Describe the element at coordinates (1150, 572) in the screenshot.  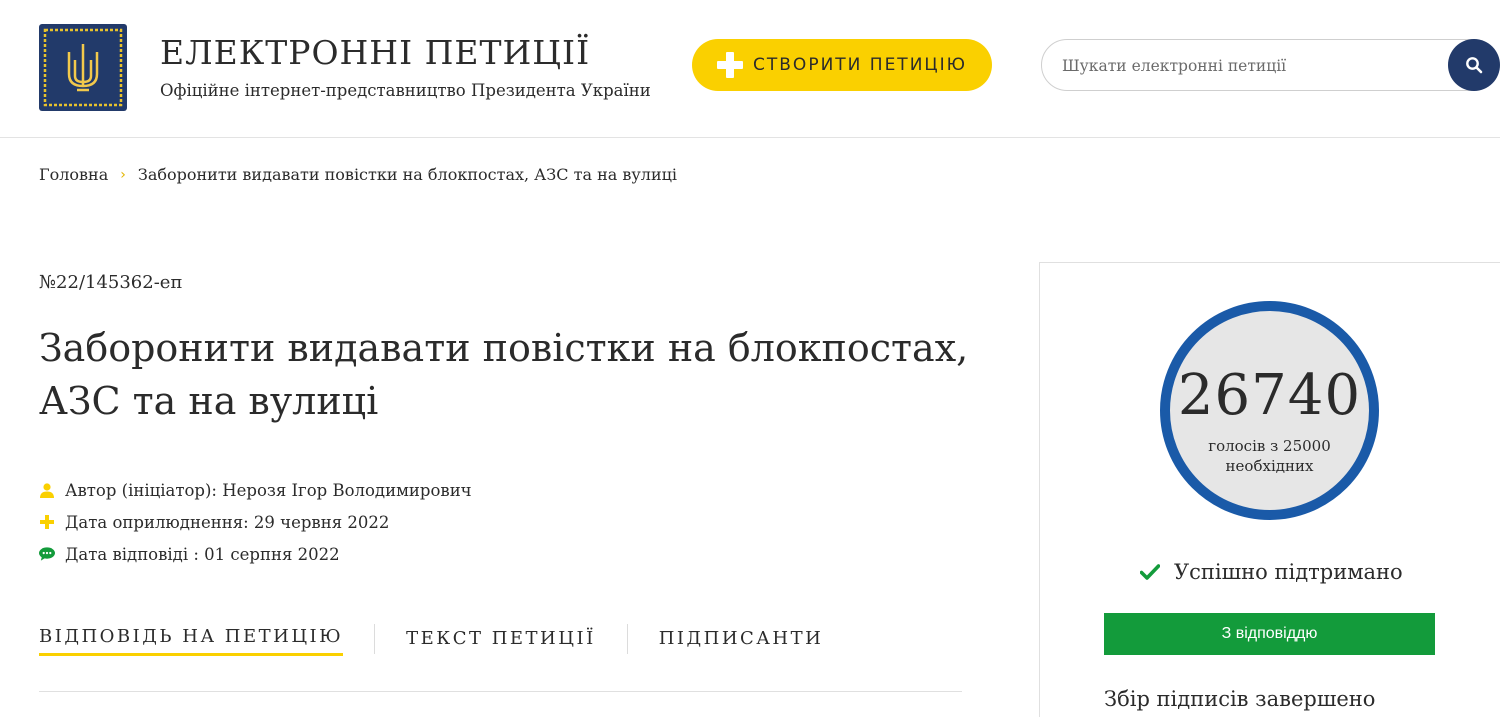
I see `checkmark-icon` at that location.